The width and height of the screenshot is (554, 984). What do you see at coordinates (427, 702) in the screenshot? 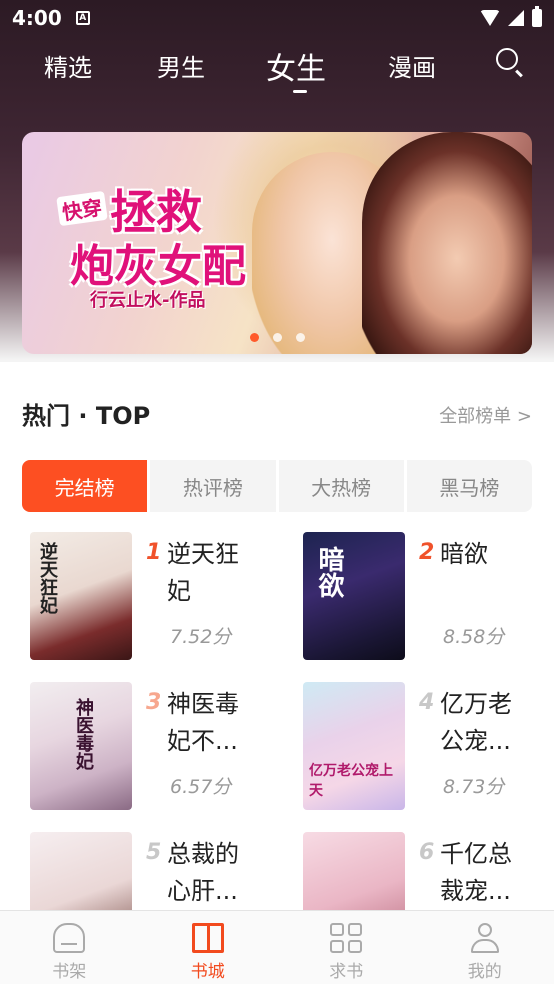
I see `rank-number: 4` at bounding box center [427, 702].